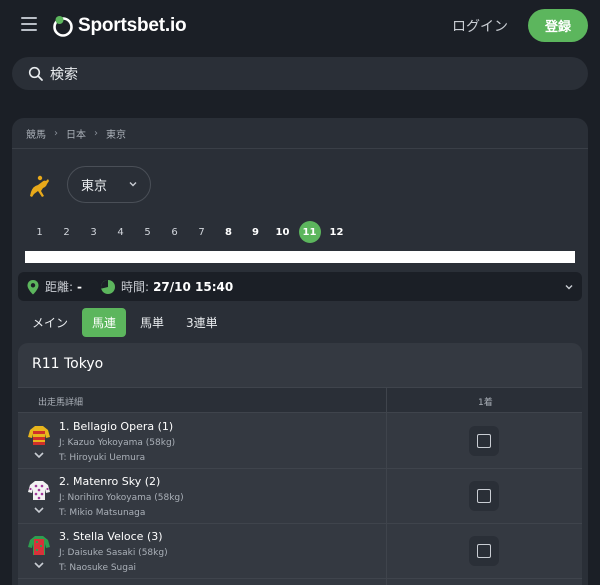  What do you see at coordinates (64, 74) in the screenshot?
I see `search-placeholder: 検索` at bounding box center [64, 74].